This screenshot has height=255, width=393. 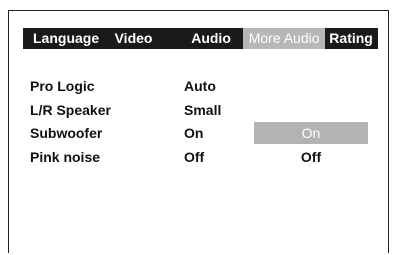 What do you see at coordinates (194, 133) in the screenshot?
I see `setting-value: On` at bounding box center [194, 133].